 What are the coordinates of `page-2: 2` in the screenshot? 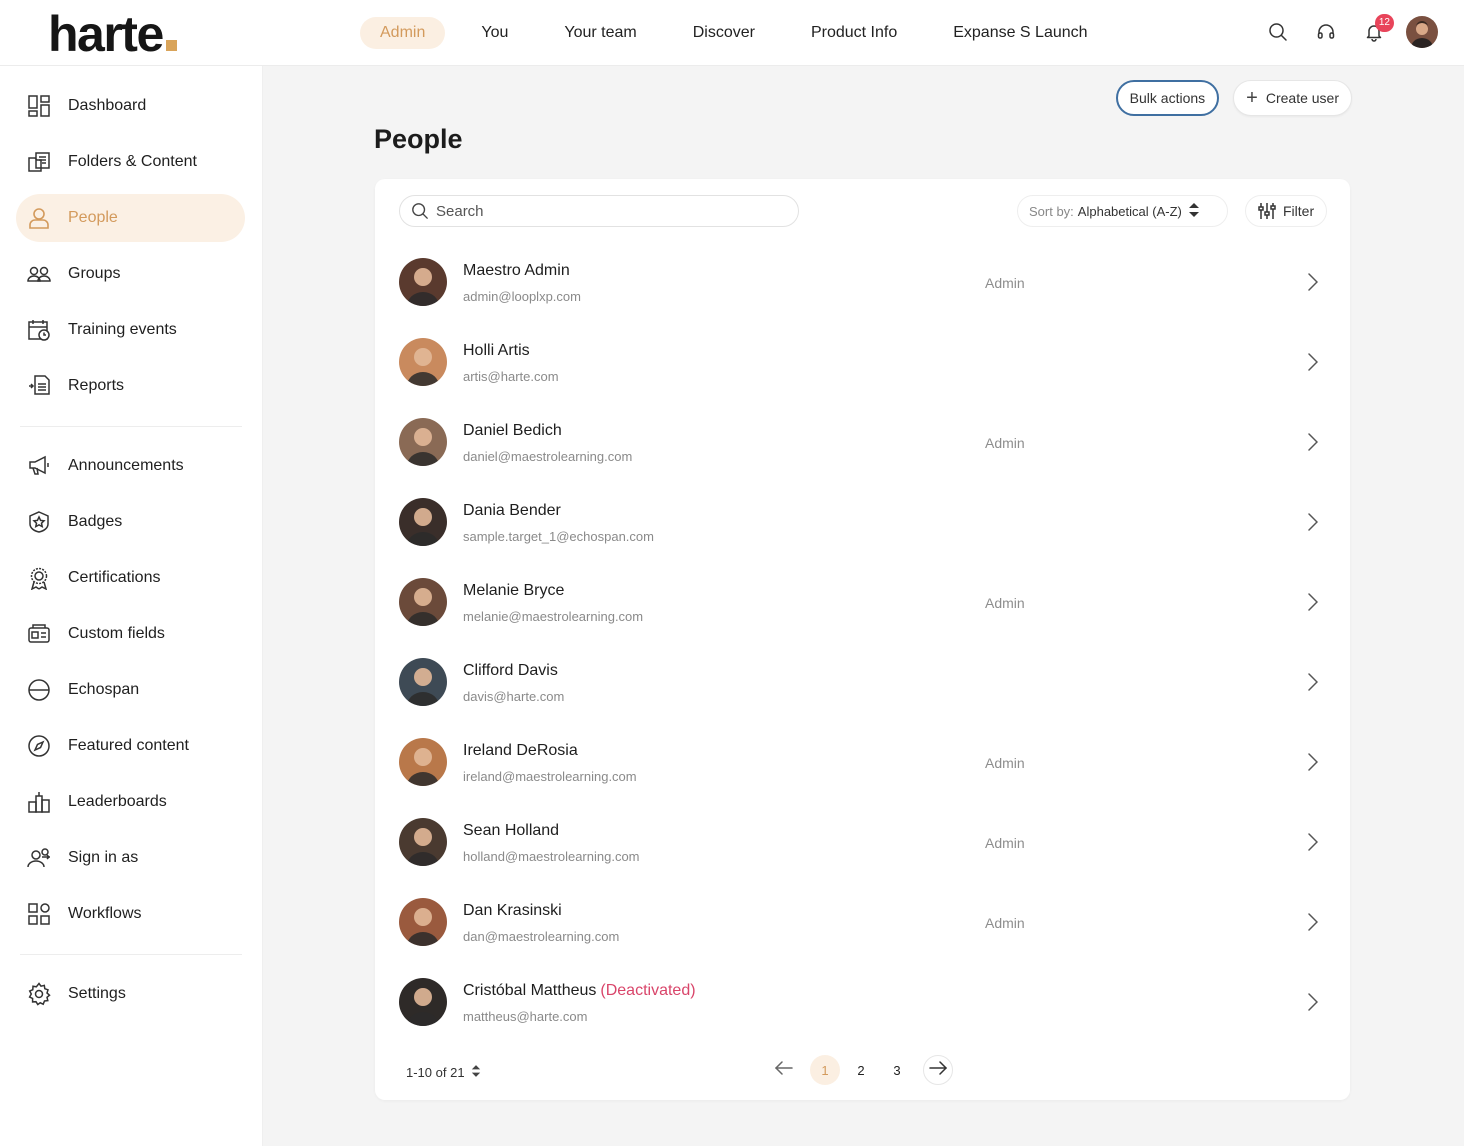 It's located at (861, 1070).